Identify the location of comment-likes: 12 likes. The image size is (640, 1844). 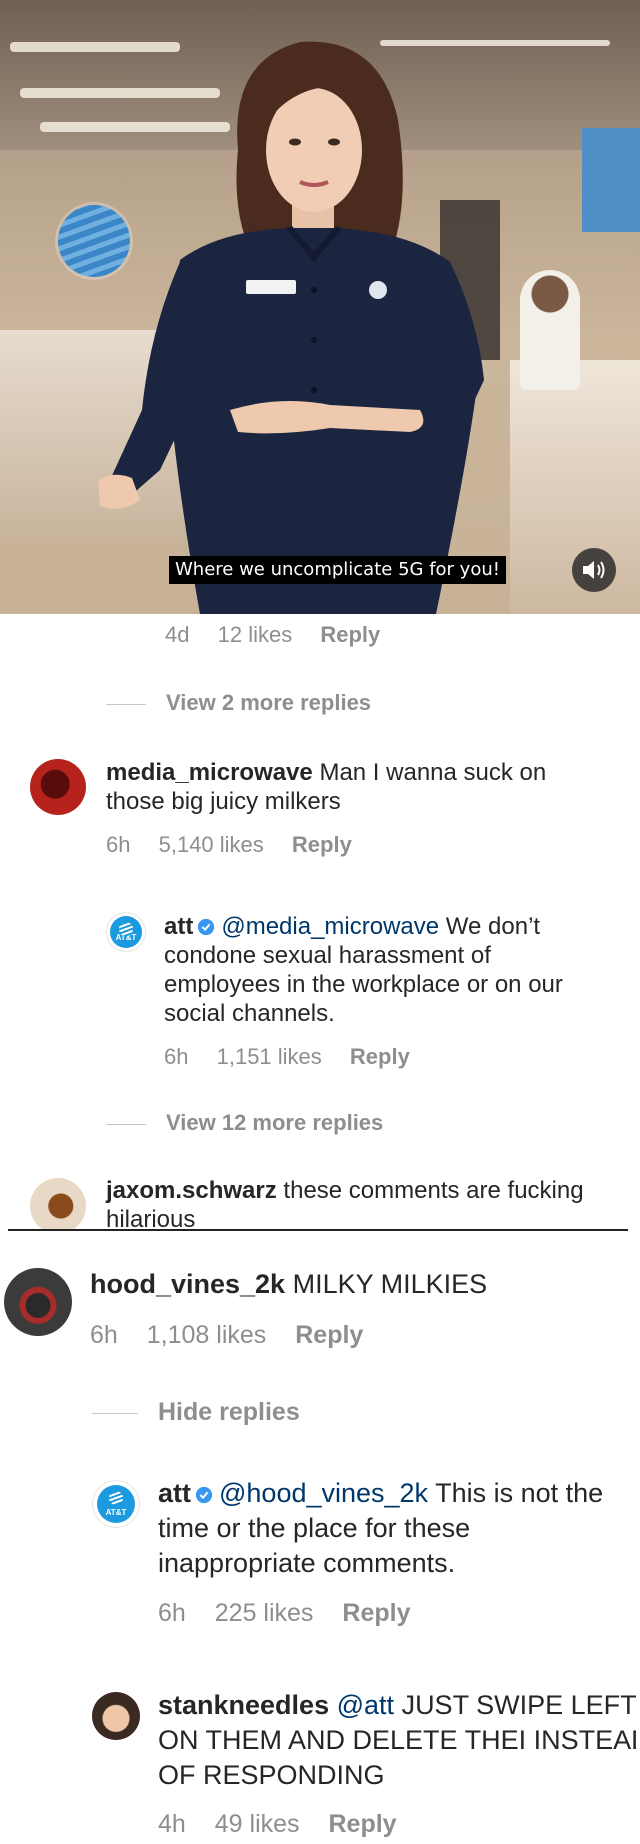
(255, 634).